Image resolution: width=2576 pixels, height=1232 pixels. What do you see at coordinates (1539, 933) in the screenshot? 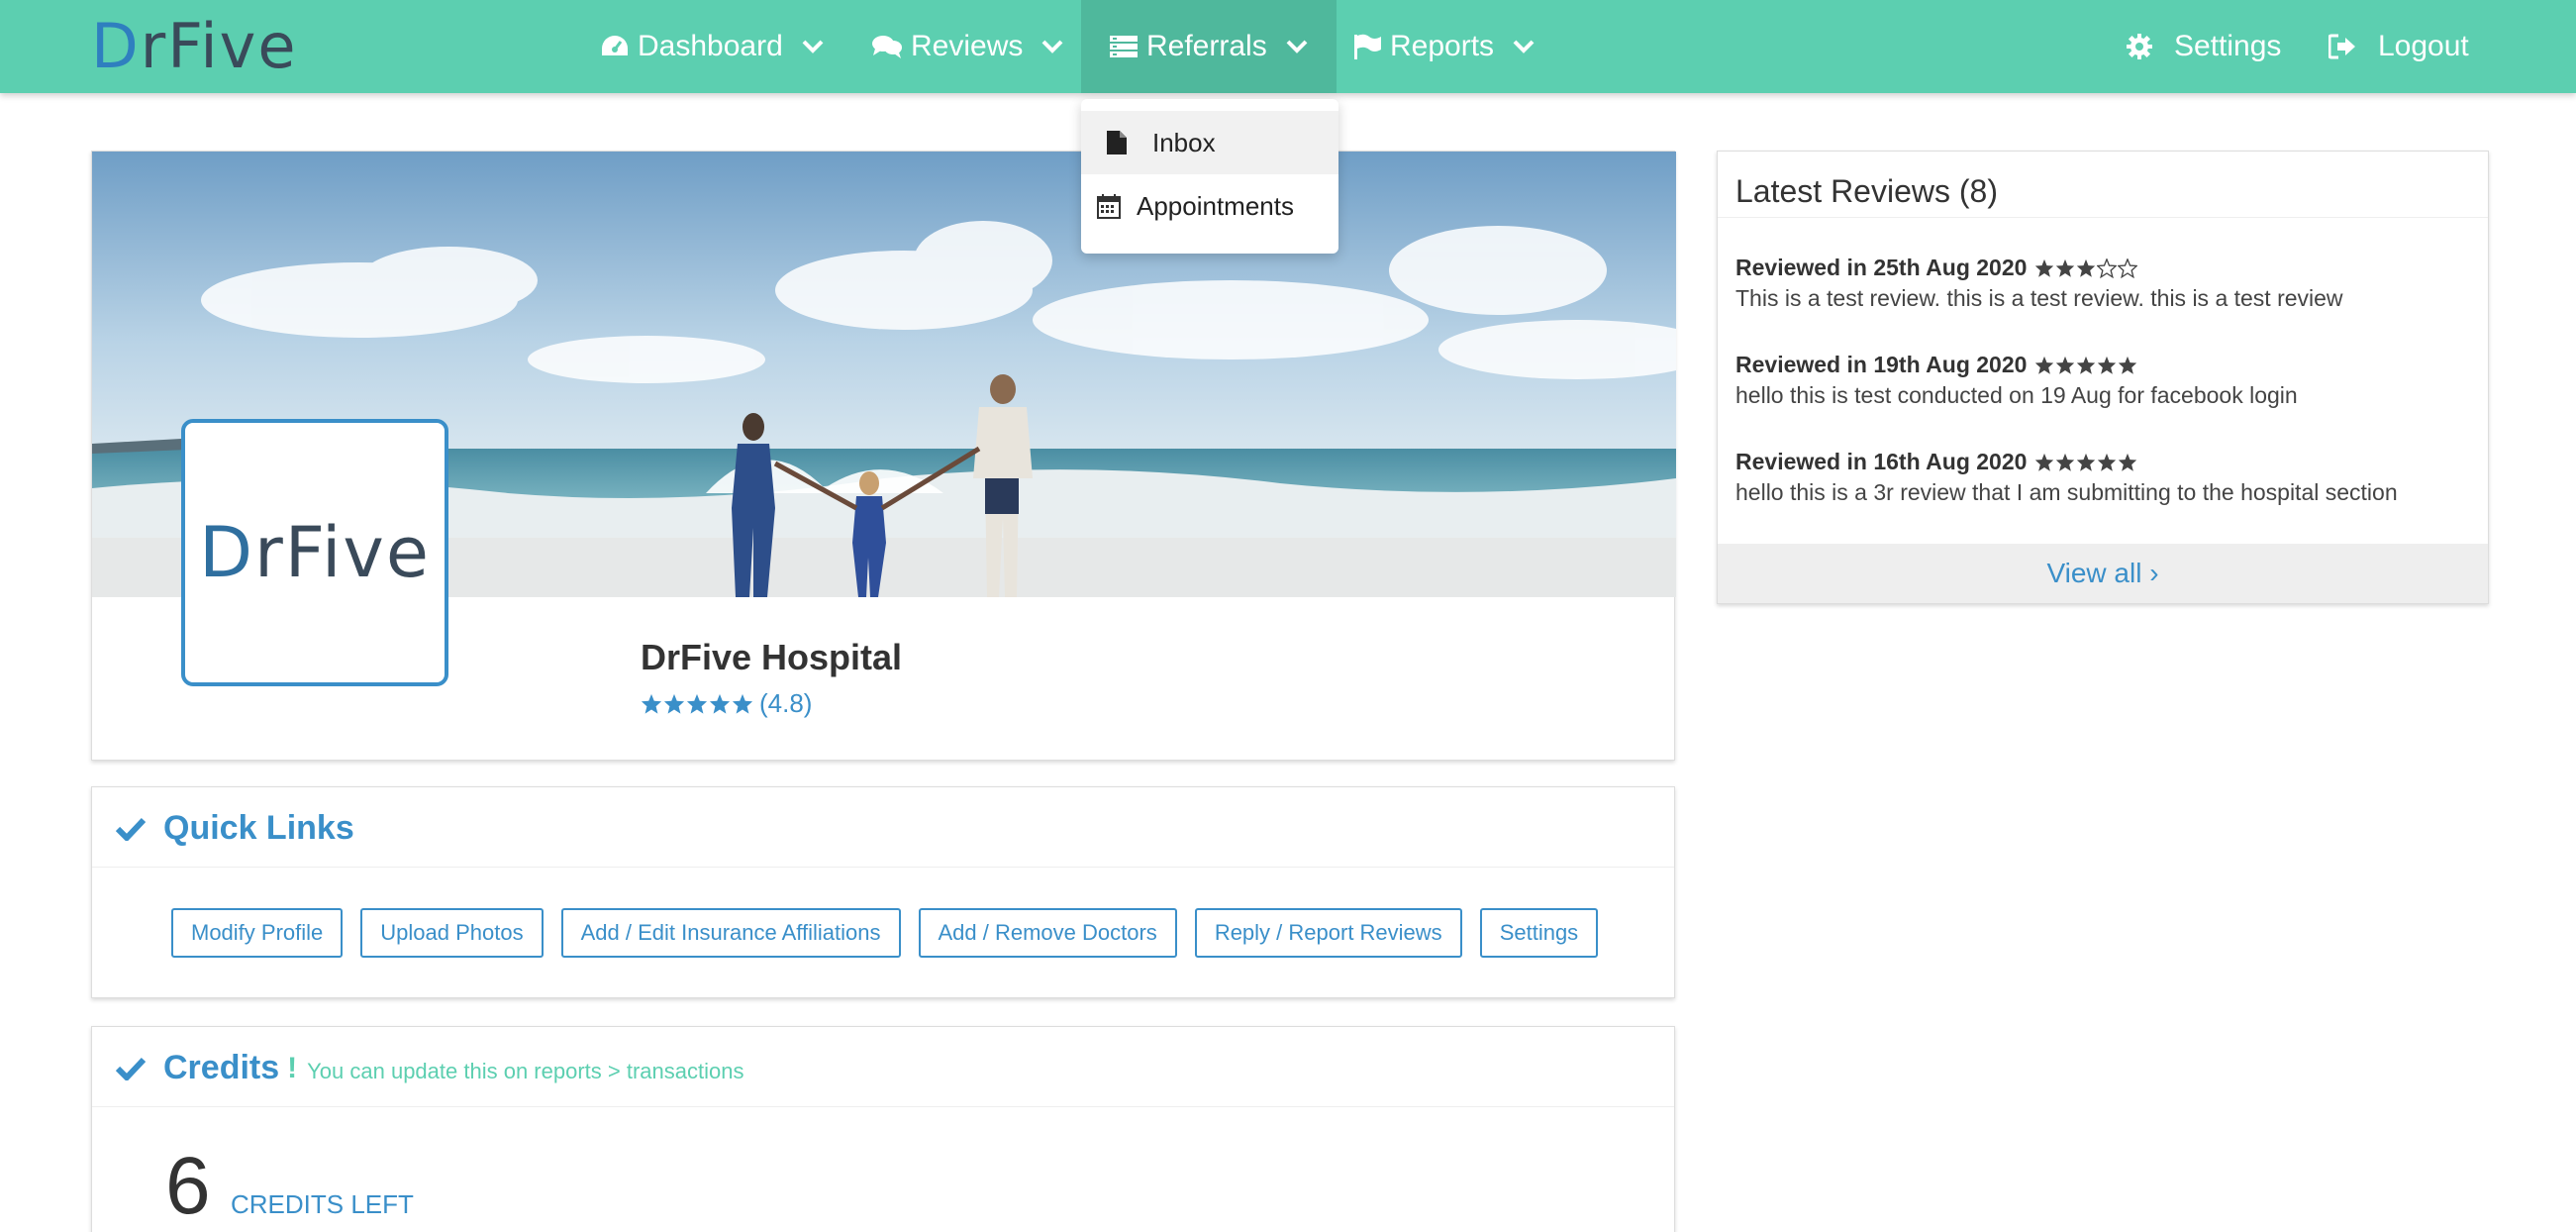
I see `settings-button: Settings` at bounding box center [1539, 933].